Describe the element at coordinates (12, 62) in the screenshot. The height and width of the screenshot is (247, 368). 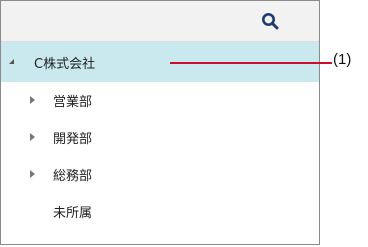
I see `caret-down-icon` at that location.